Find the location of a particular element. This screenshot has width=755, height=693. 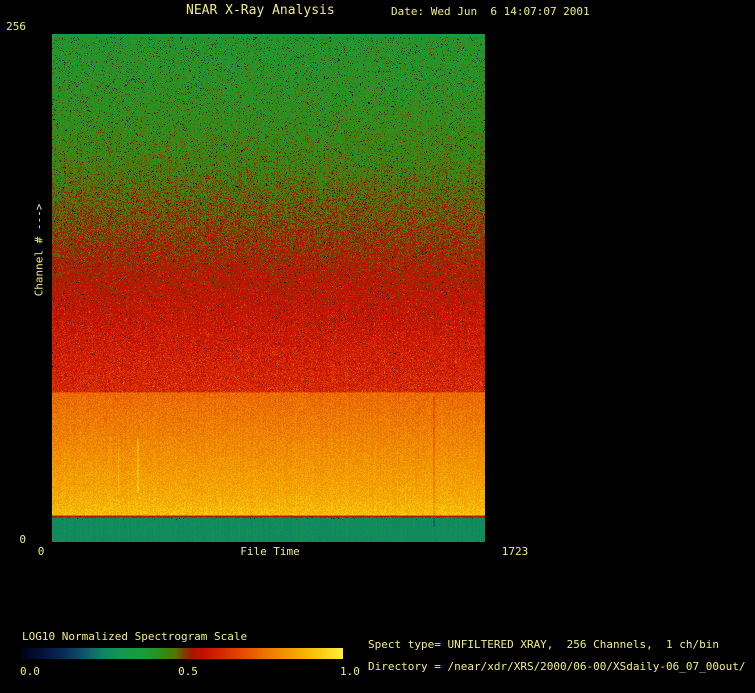

colorbar-gradient is located at coordinates (182, 653).